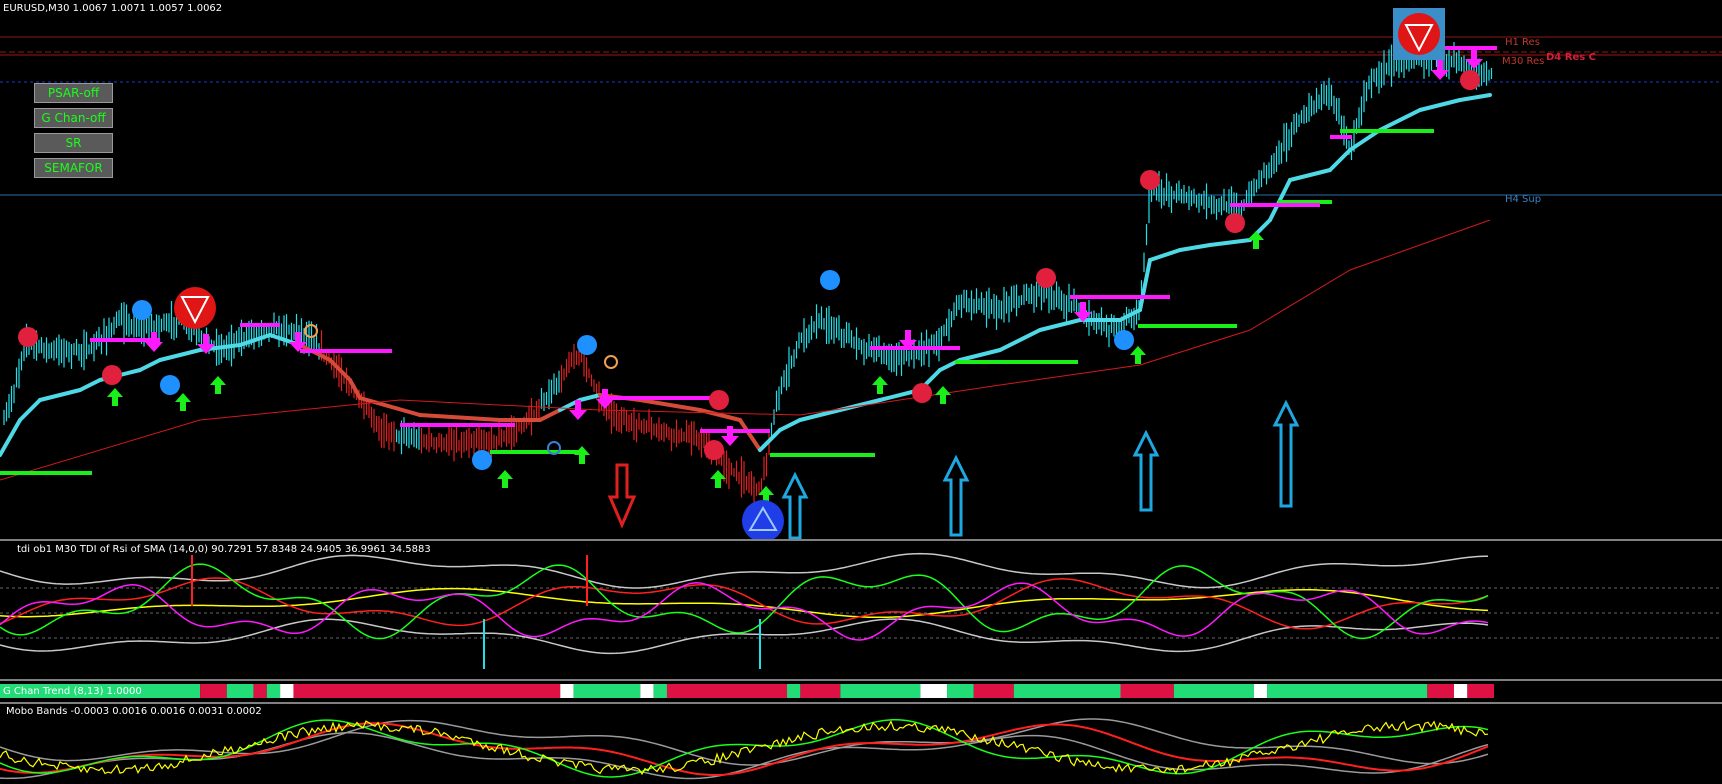 The height and width of the screenshot is (784, 1722). I want to click on mobo-macd-line, so click(744, 748).